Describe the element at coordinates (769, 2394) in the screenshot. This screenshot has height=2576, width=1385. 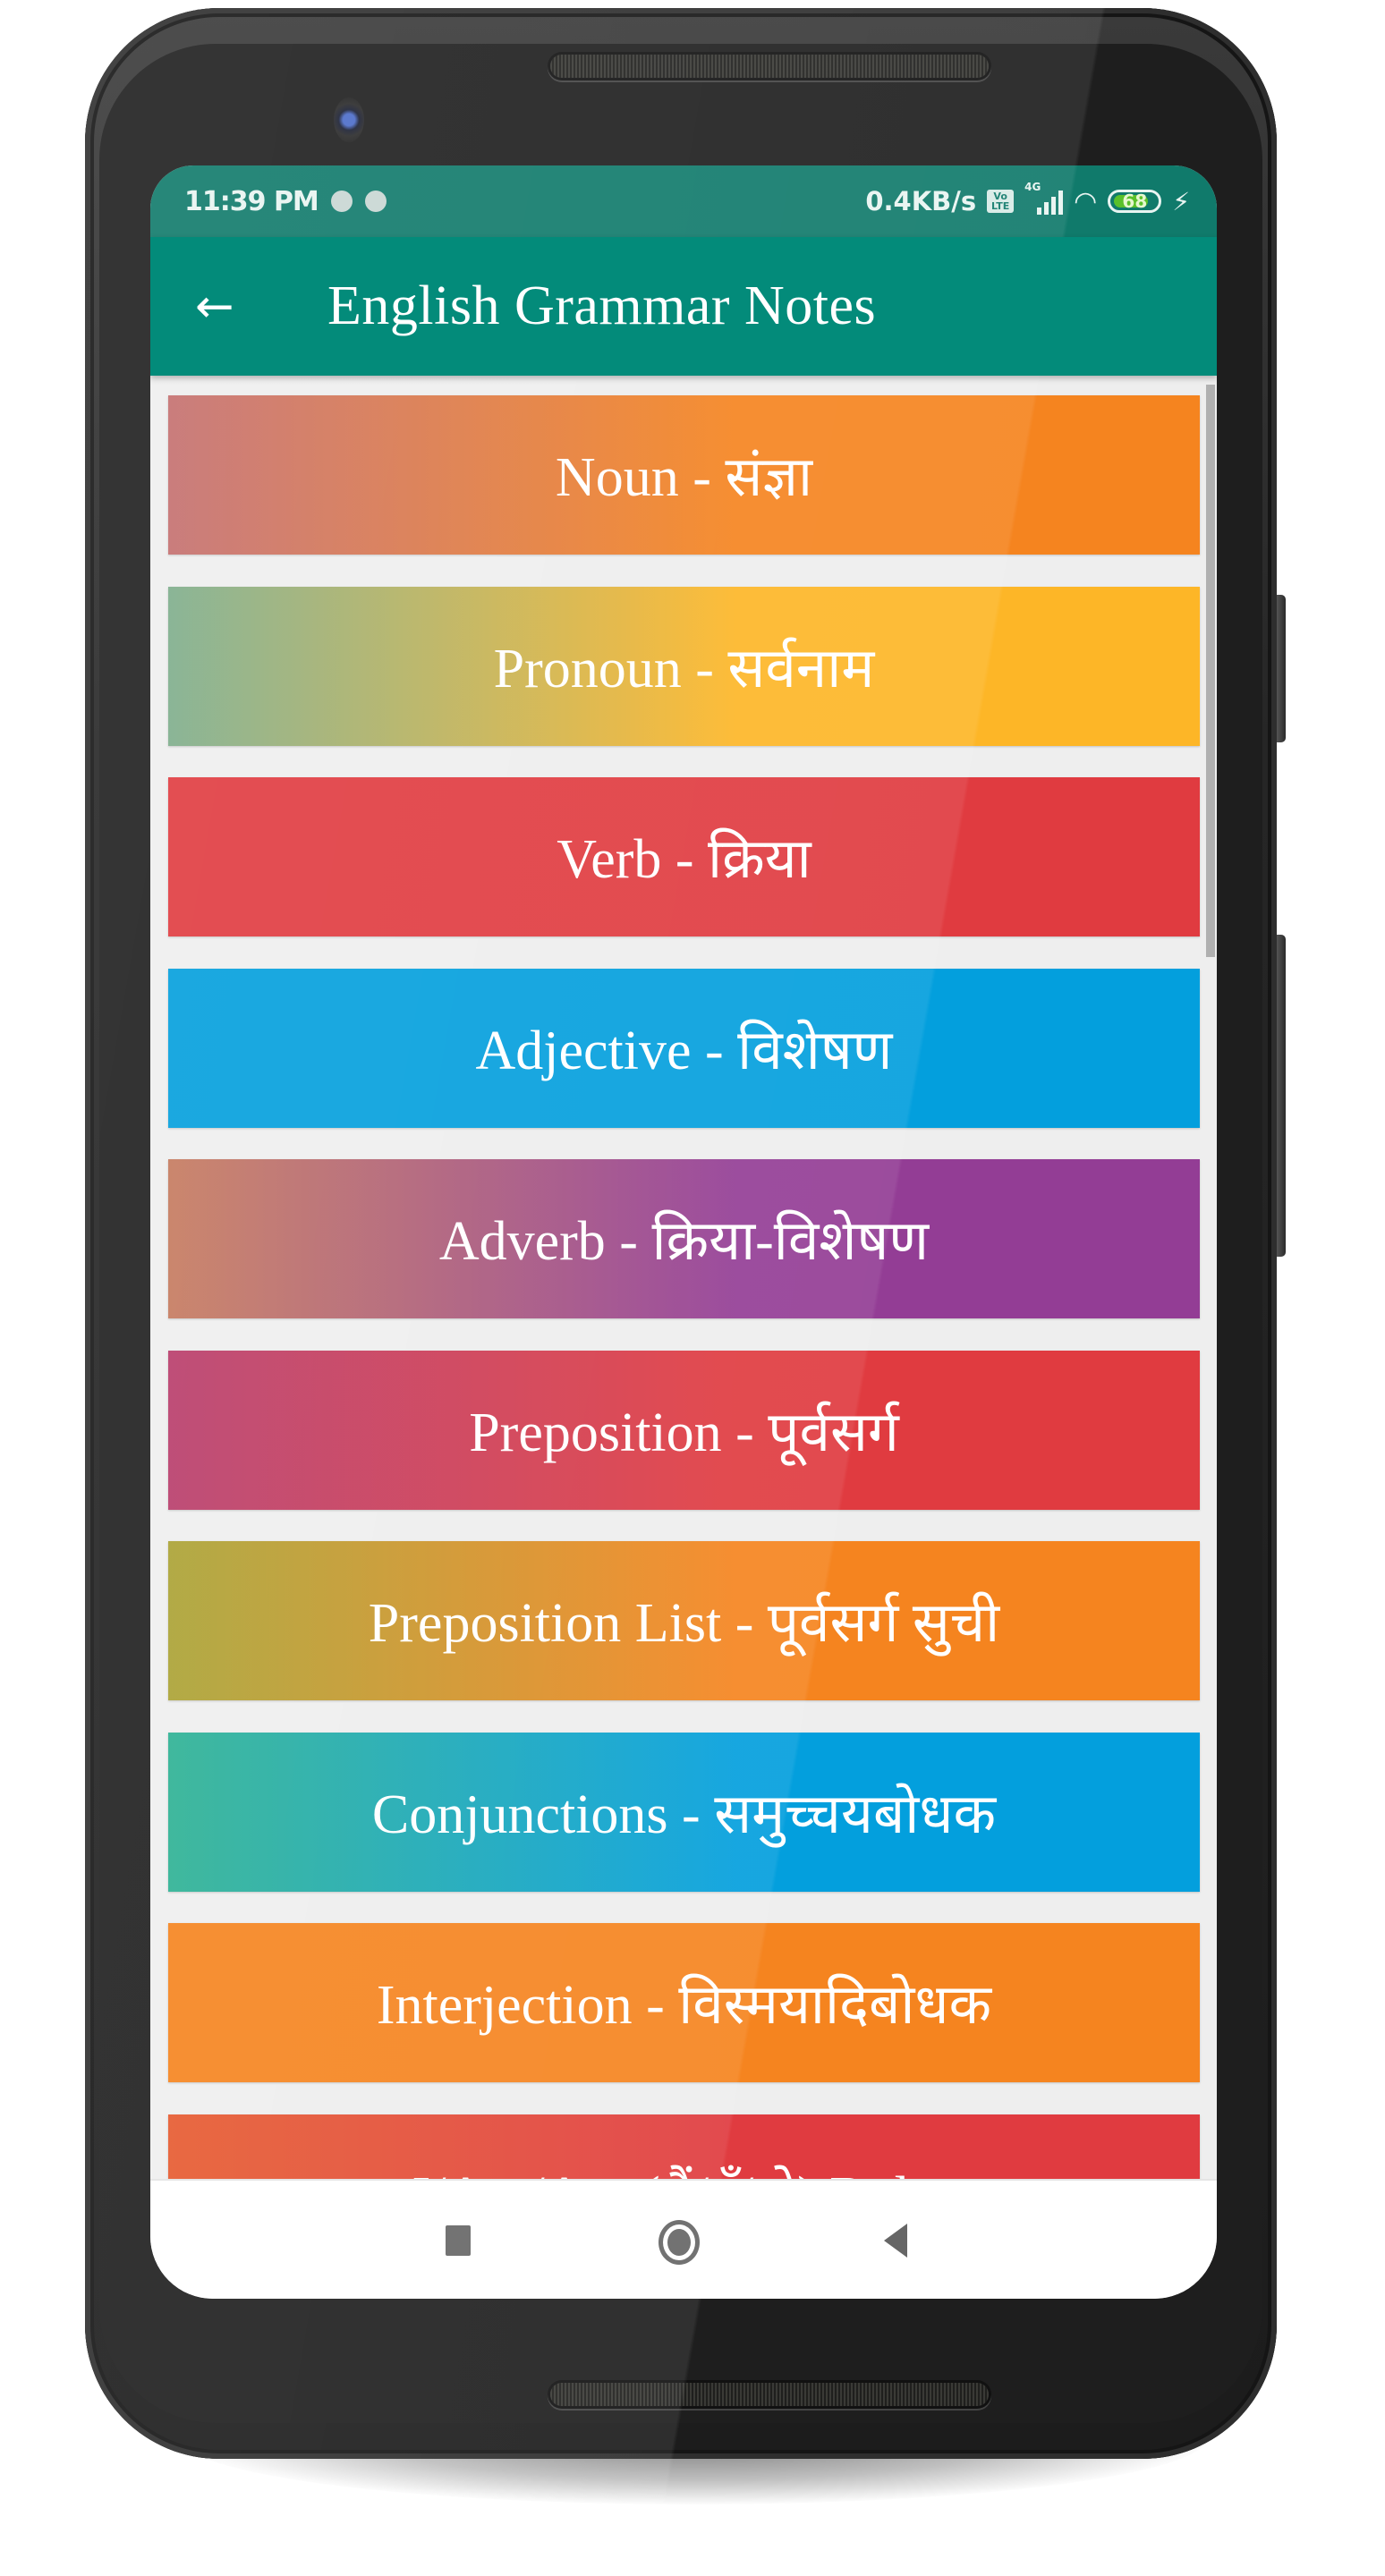
I see `bottom-speaker` at that location.